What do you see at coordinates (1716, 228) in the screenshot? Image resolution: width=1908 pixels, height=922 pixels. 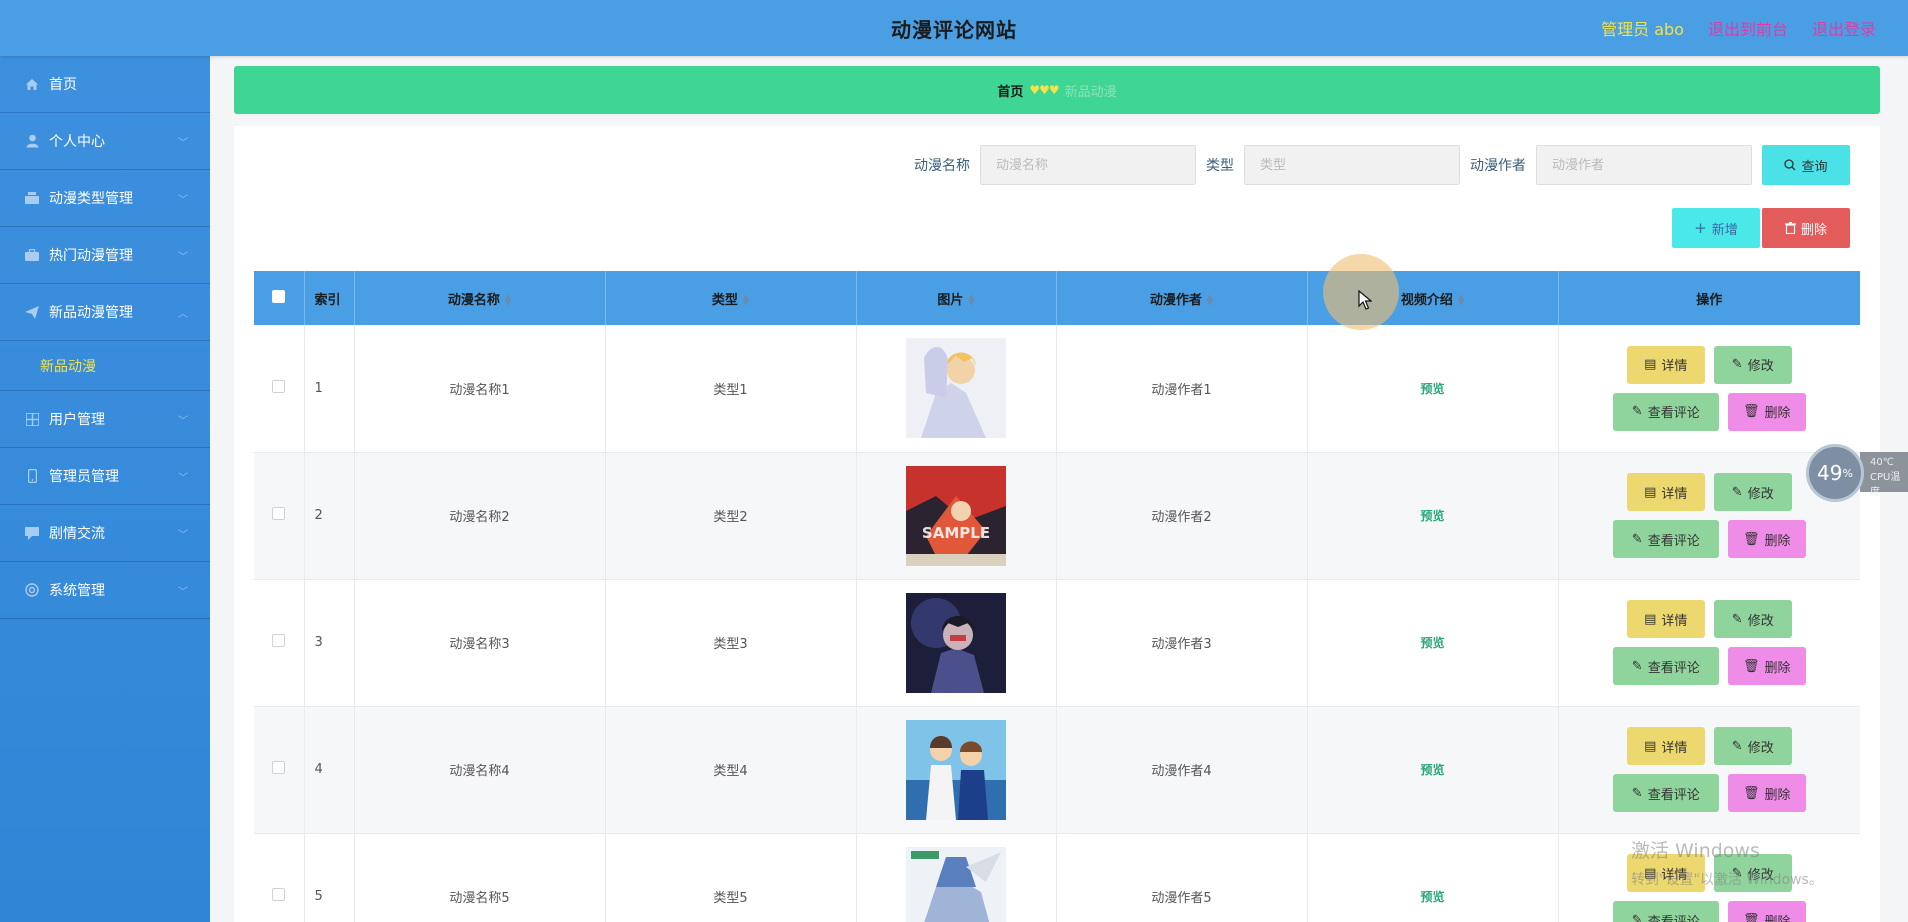 I see `add-button: + 新增` at bounding box center [1716, 228].